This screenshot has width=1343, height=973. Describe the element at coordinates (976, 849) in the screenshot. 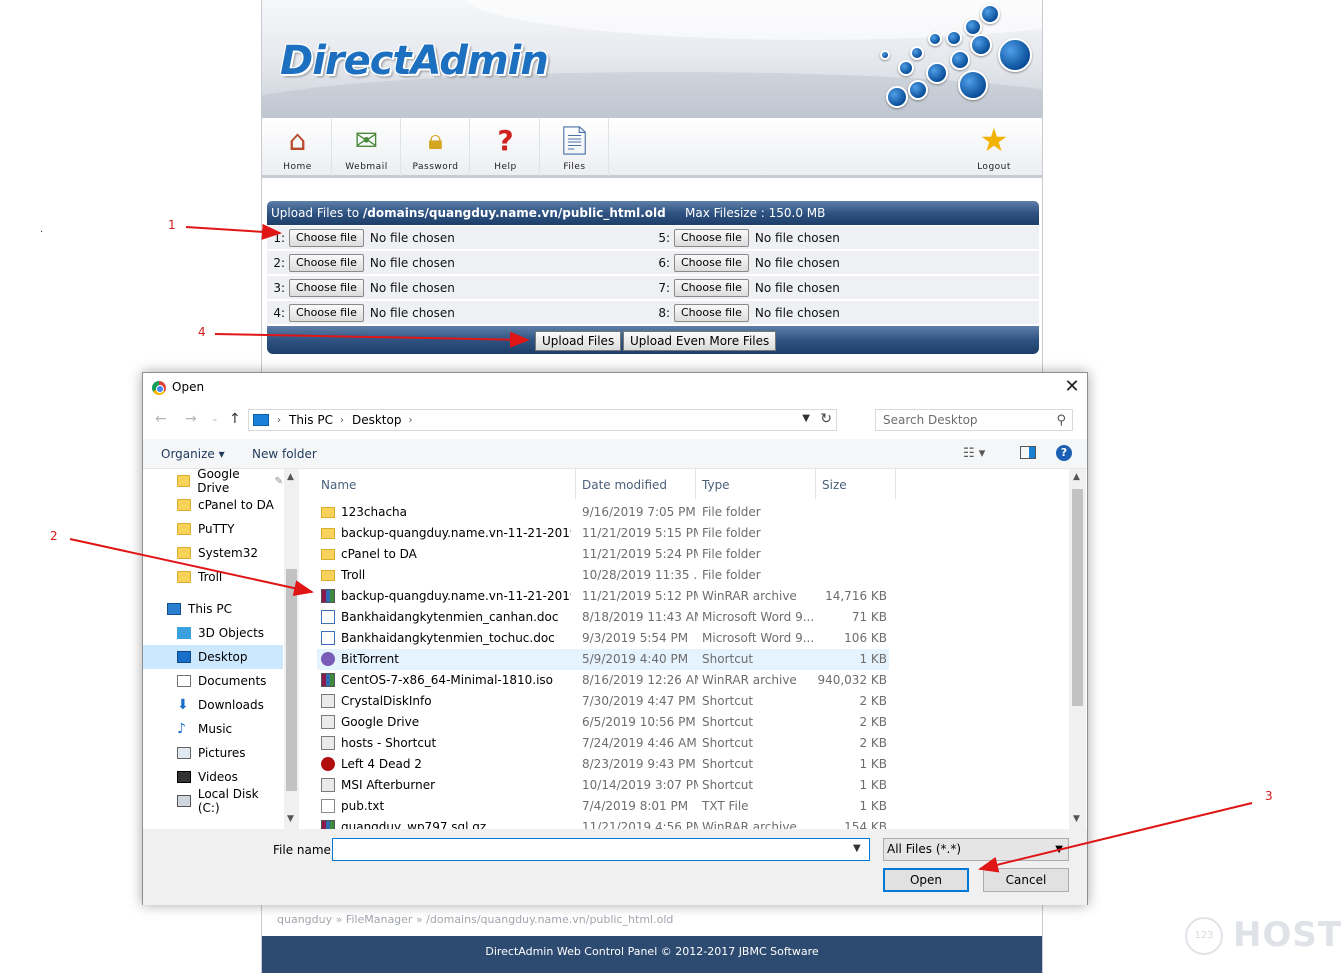

I see `file-type-filter: All Files (*.*) ▼` at that location.